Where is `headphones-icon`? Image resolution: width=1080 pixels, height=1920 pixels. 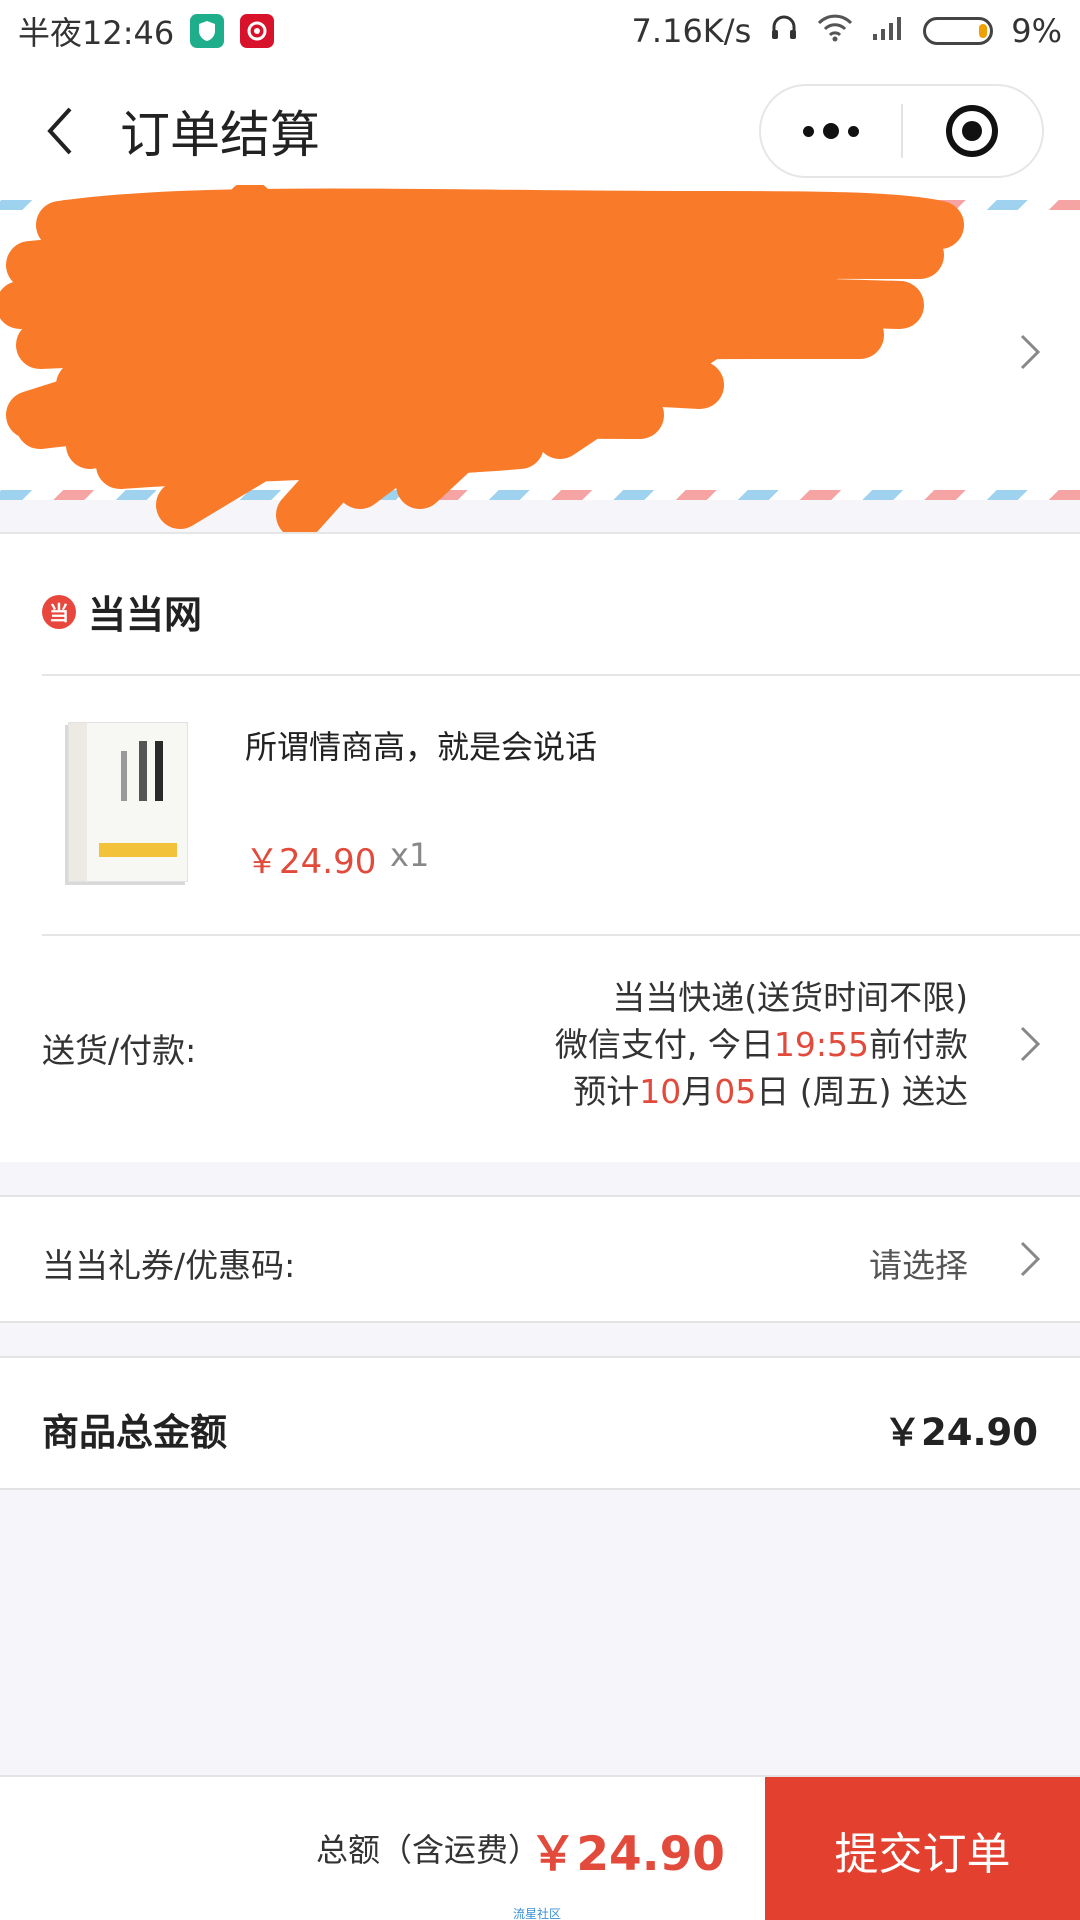 headphones-icon is located at coordinates (784, 31).